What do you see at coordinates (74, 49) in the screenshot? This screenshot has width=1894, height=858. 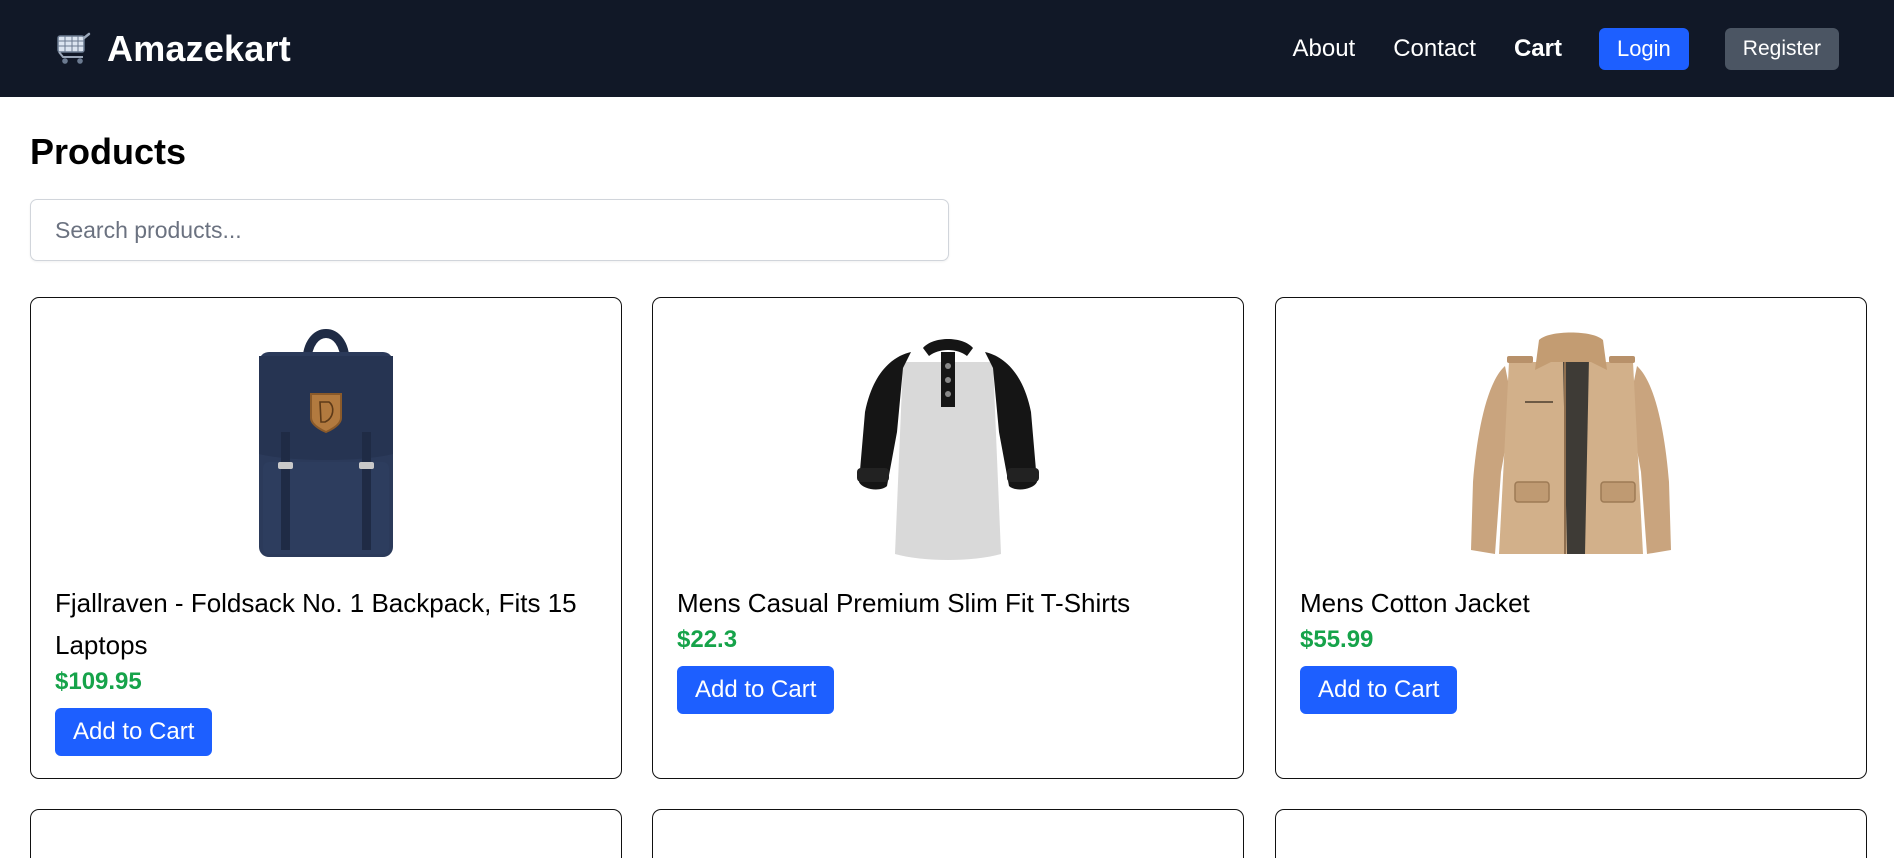 I see `shopping-cart-icon` at bounding box center [74, 49].